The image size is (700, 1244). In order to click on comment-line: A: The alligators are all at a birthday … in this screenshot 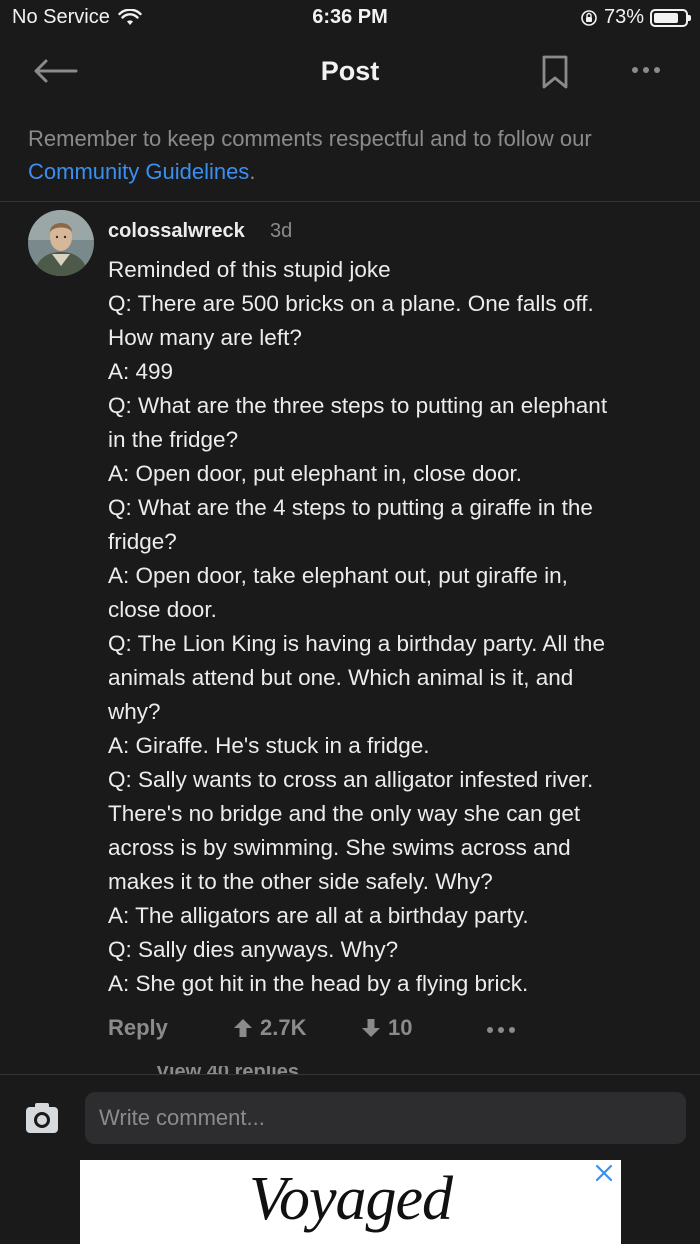, I will do `click(318, 915)`.